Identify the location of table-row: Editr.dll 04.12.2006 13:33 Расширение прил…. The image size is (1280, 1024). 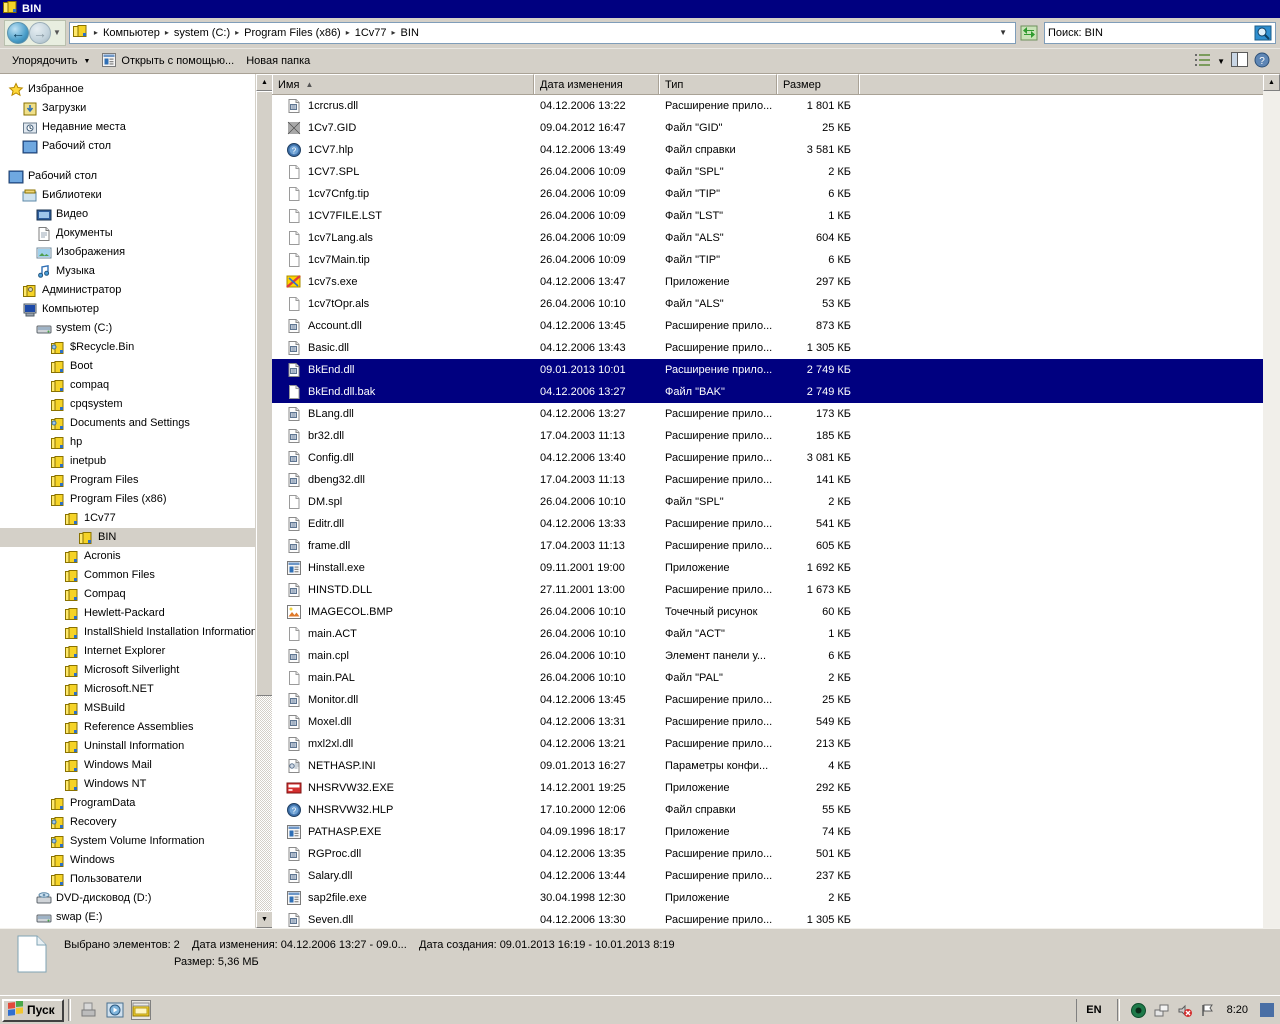
(767, 524).